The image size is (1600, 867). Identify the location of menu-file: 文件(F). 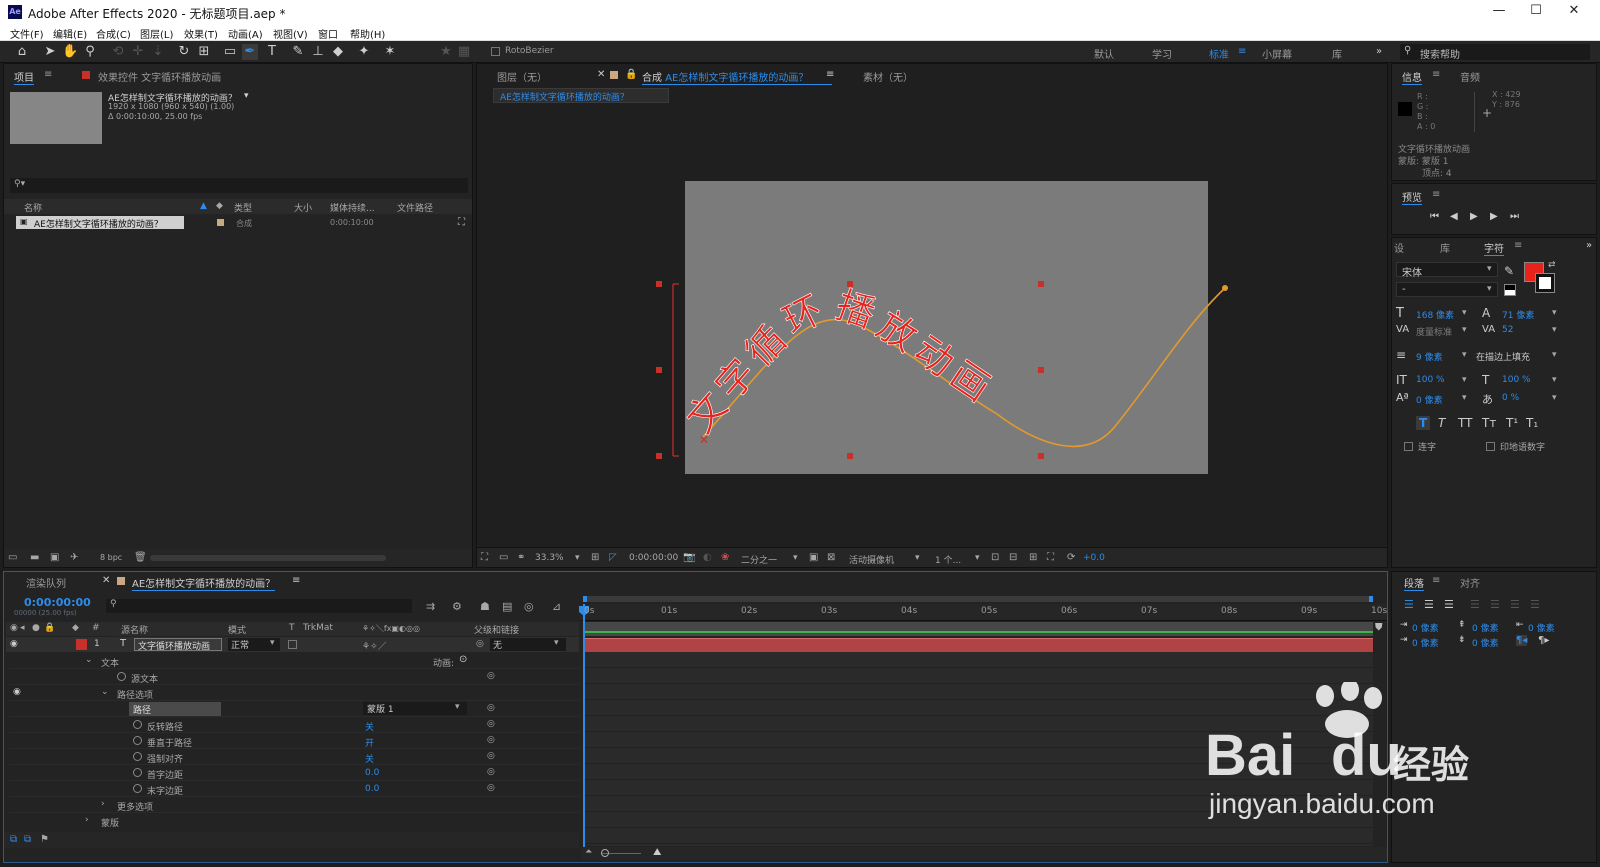
(27, 33).